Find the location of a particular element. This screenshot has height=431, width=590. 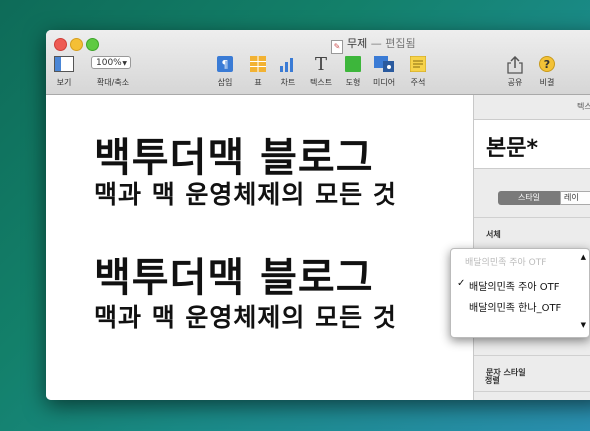

heading-line-2: 백투더맥 블로그 is located at coordinates (234, 274).